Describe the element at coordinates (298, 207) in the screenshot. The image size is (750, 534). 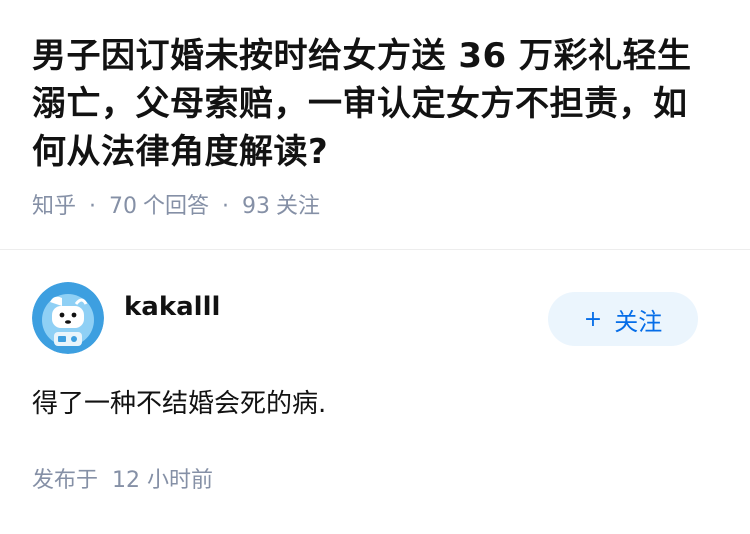
I see `followers-label: 关注` at that location.